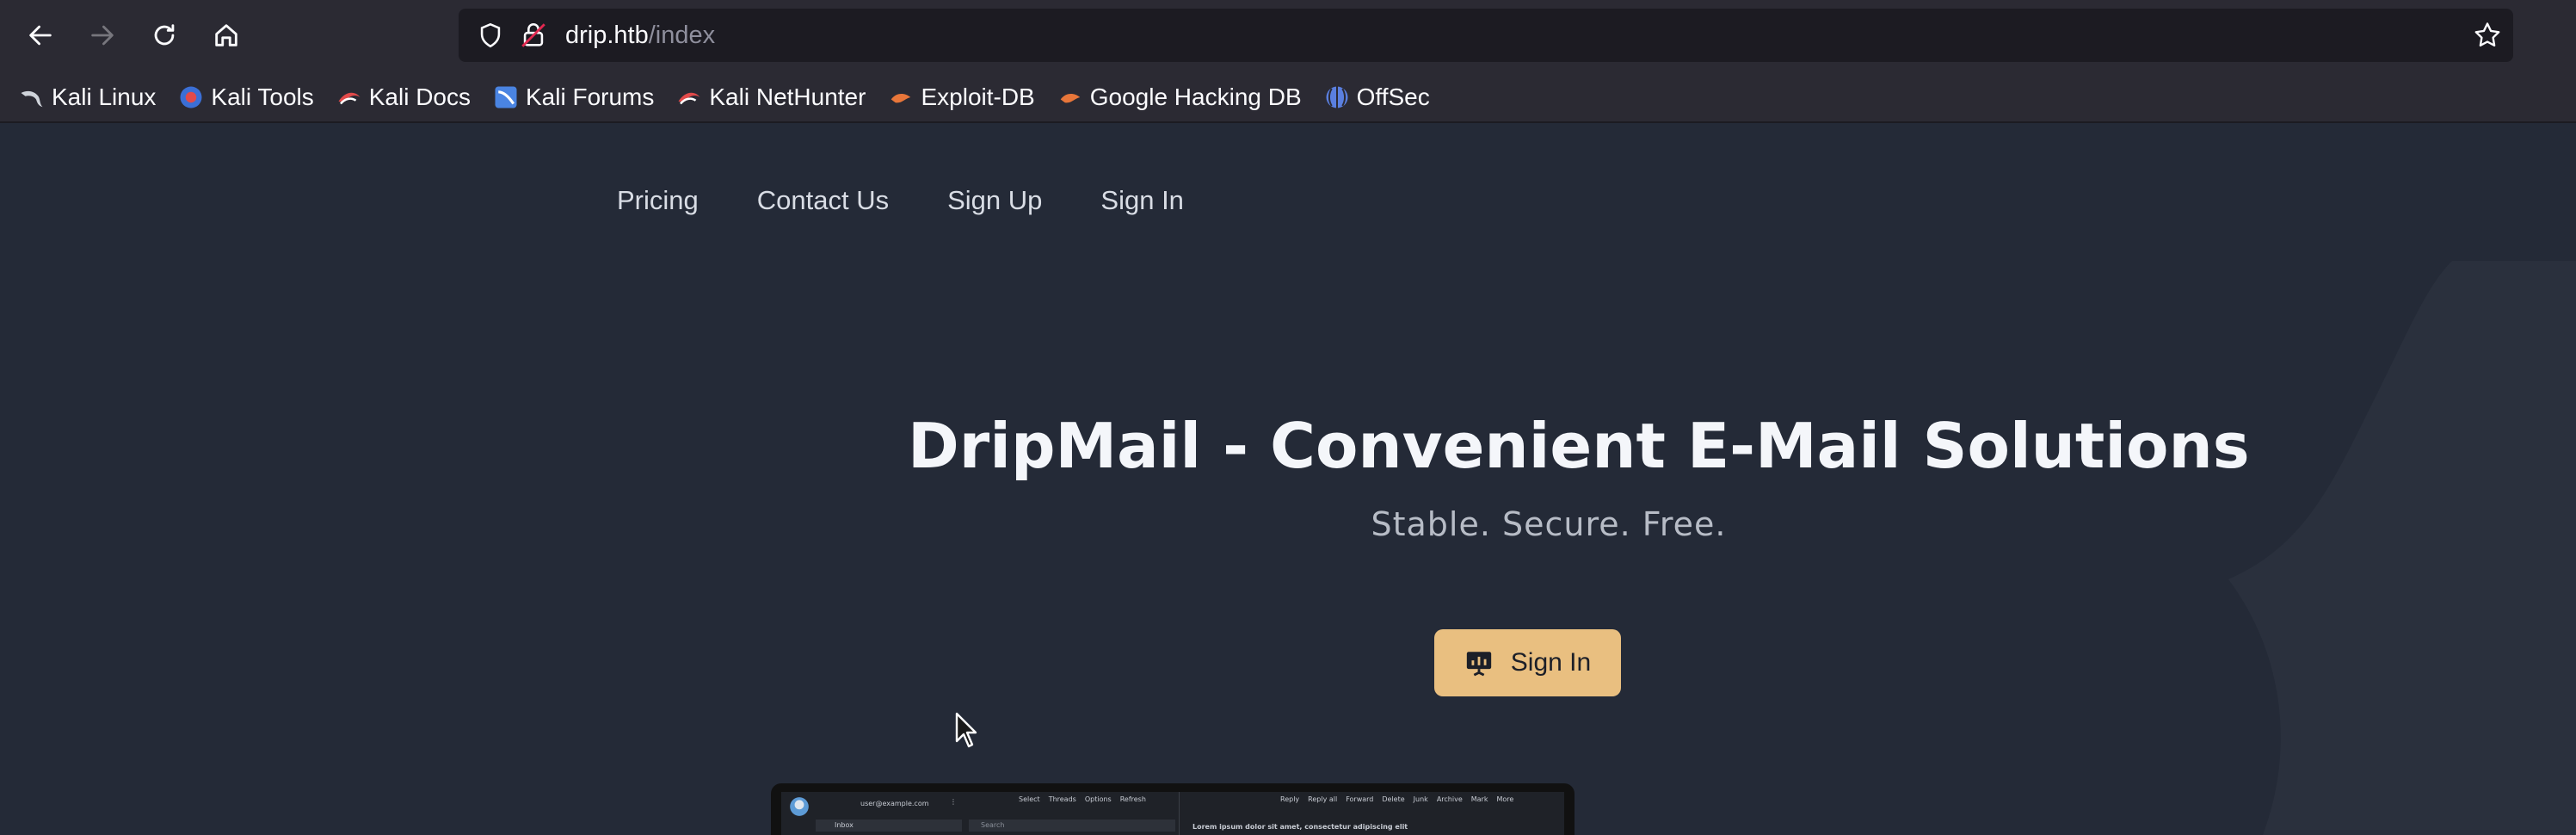 The height and width of the screenshot is (835, 2576). What do you see at coordinates (1479, 799) in the screenshot?
I see `preview-action-item: Mark` at bounding box center [1479, 799].